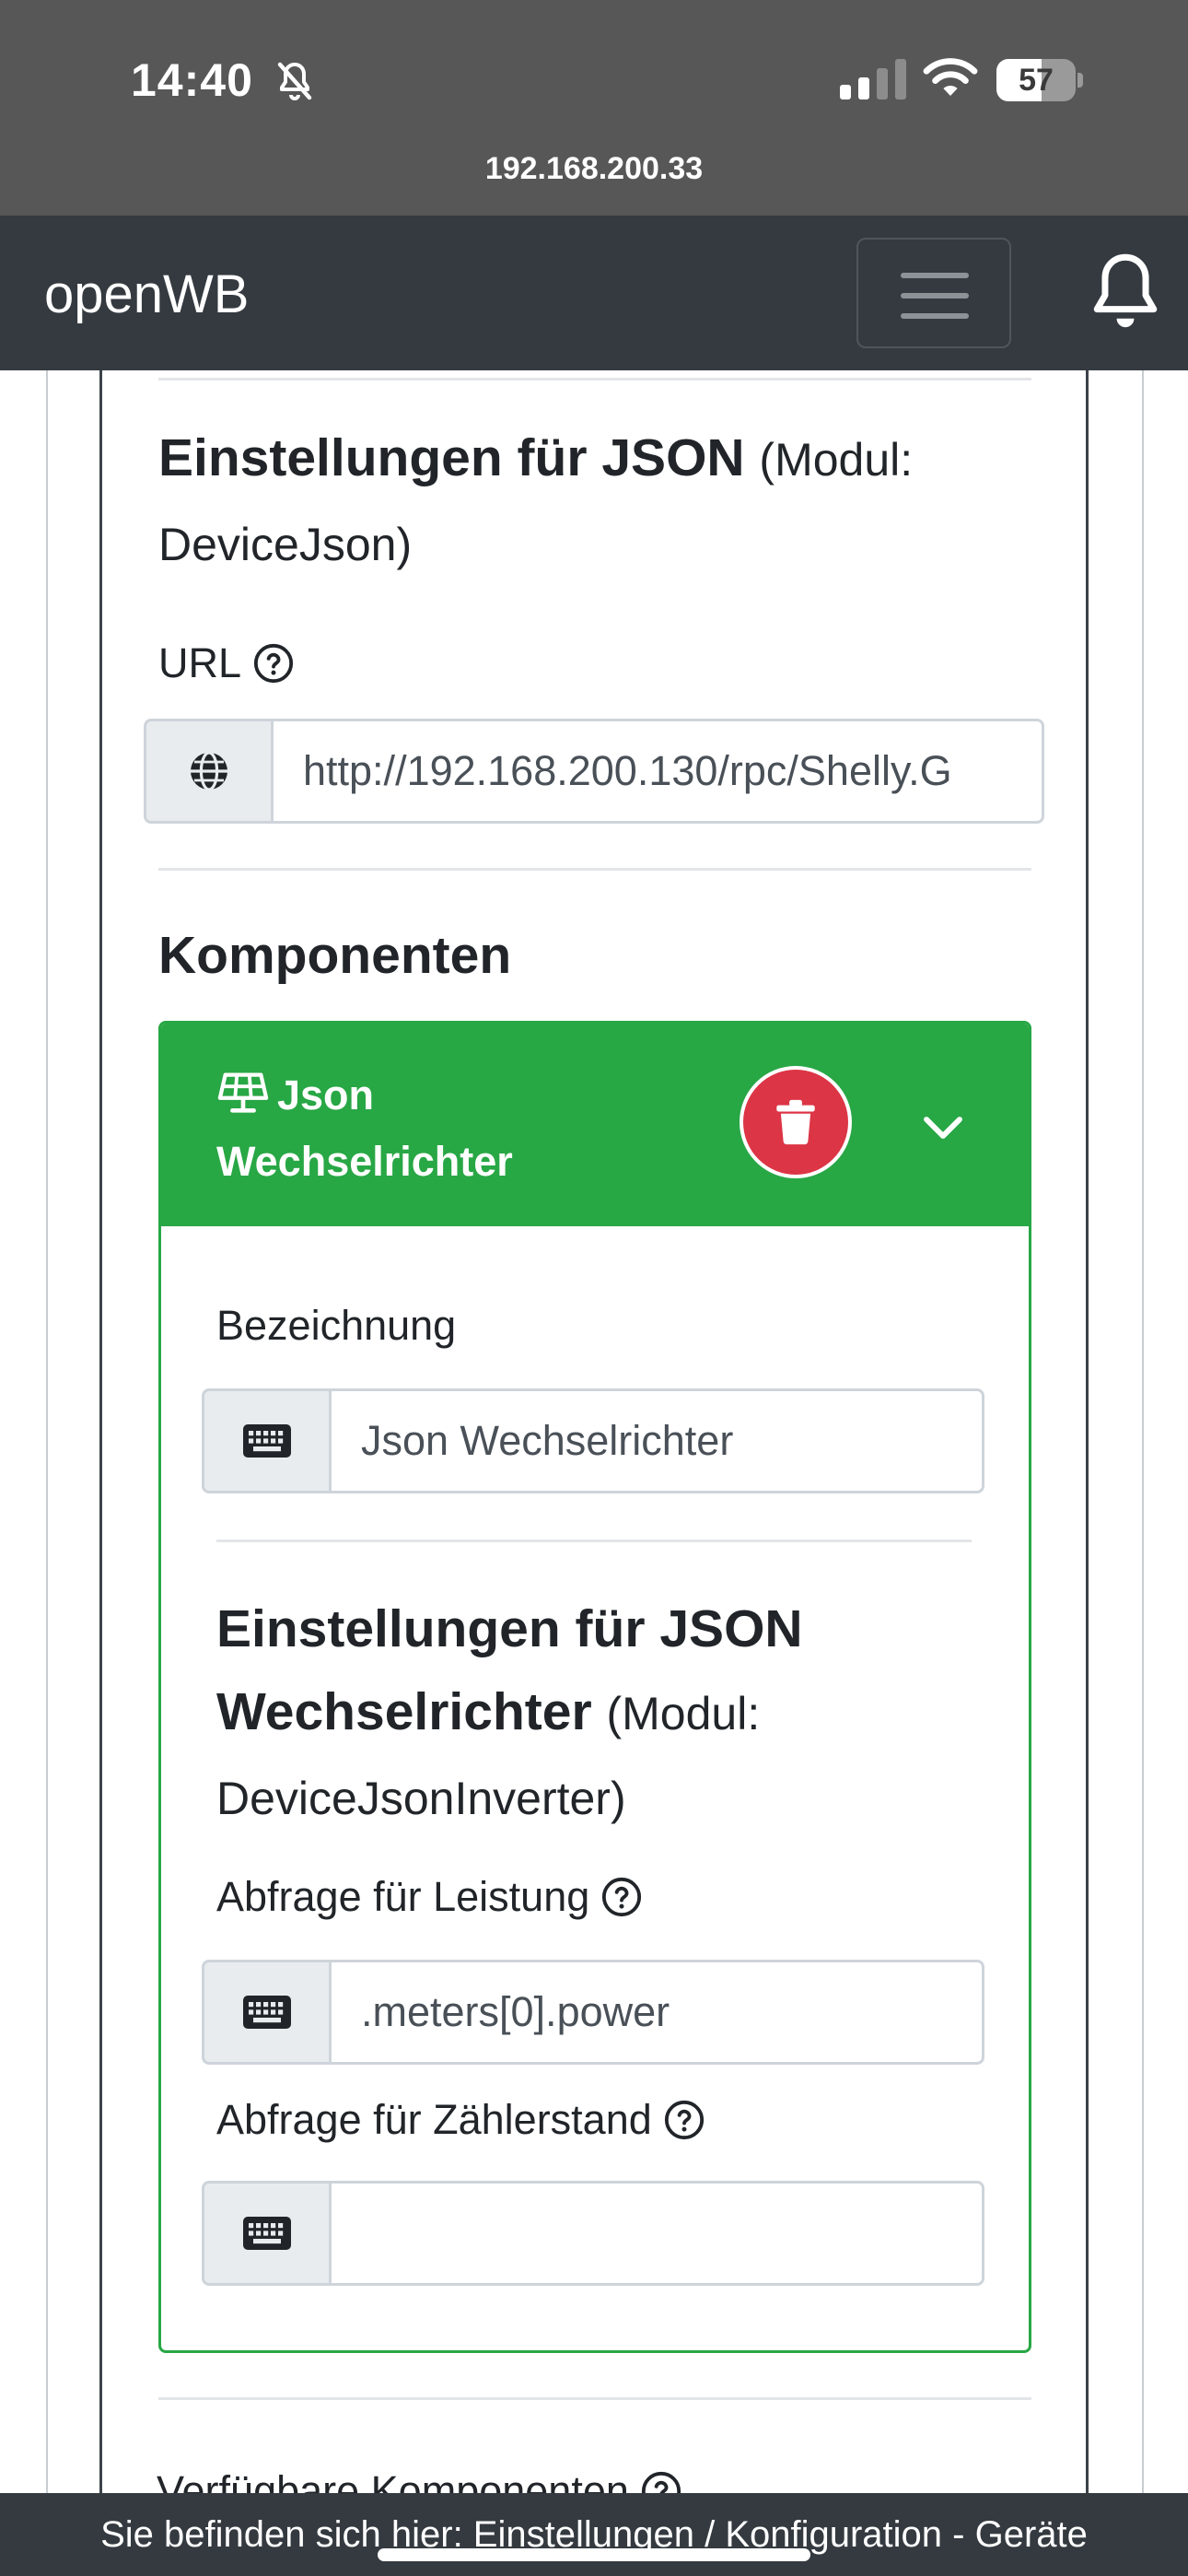 Image resolution: width=1188 pixels, height=2576 pixels. Describe the element at coordinates (594, 108) in the screenshot. I see `ios-status-bar: 14:40 57 192.168.200.33` at that location.